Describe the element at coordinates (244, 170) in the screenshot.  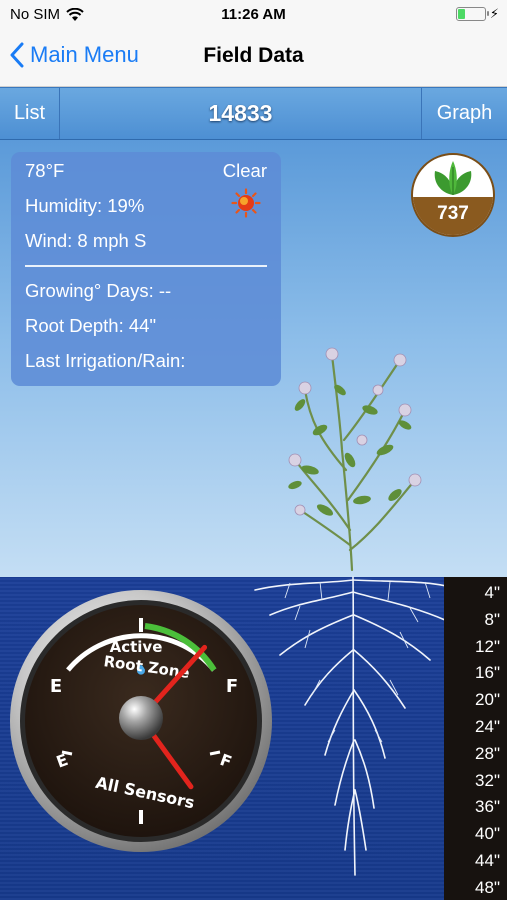
I see `condition-text: Clear` at that location.